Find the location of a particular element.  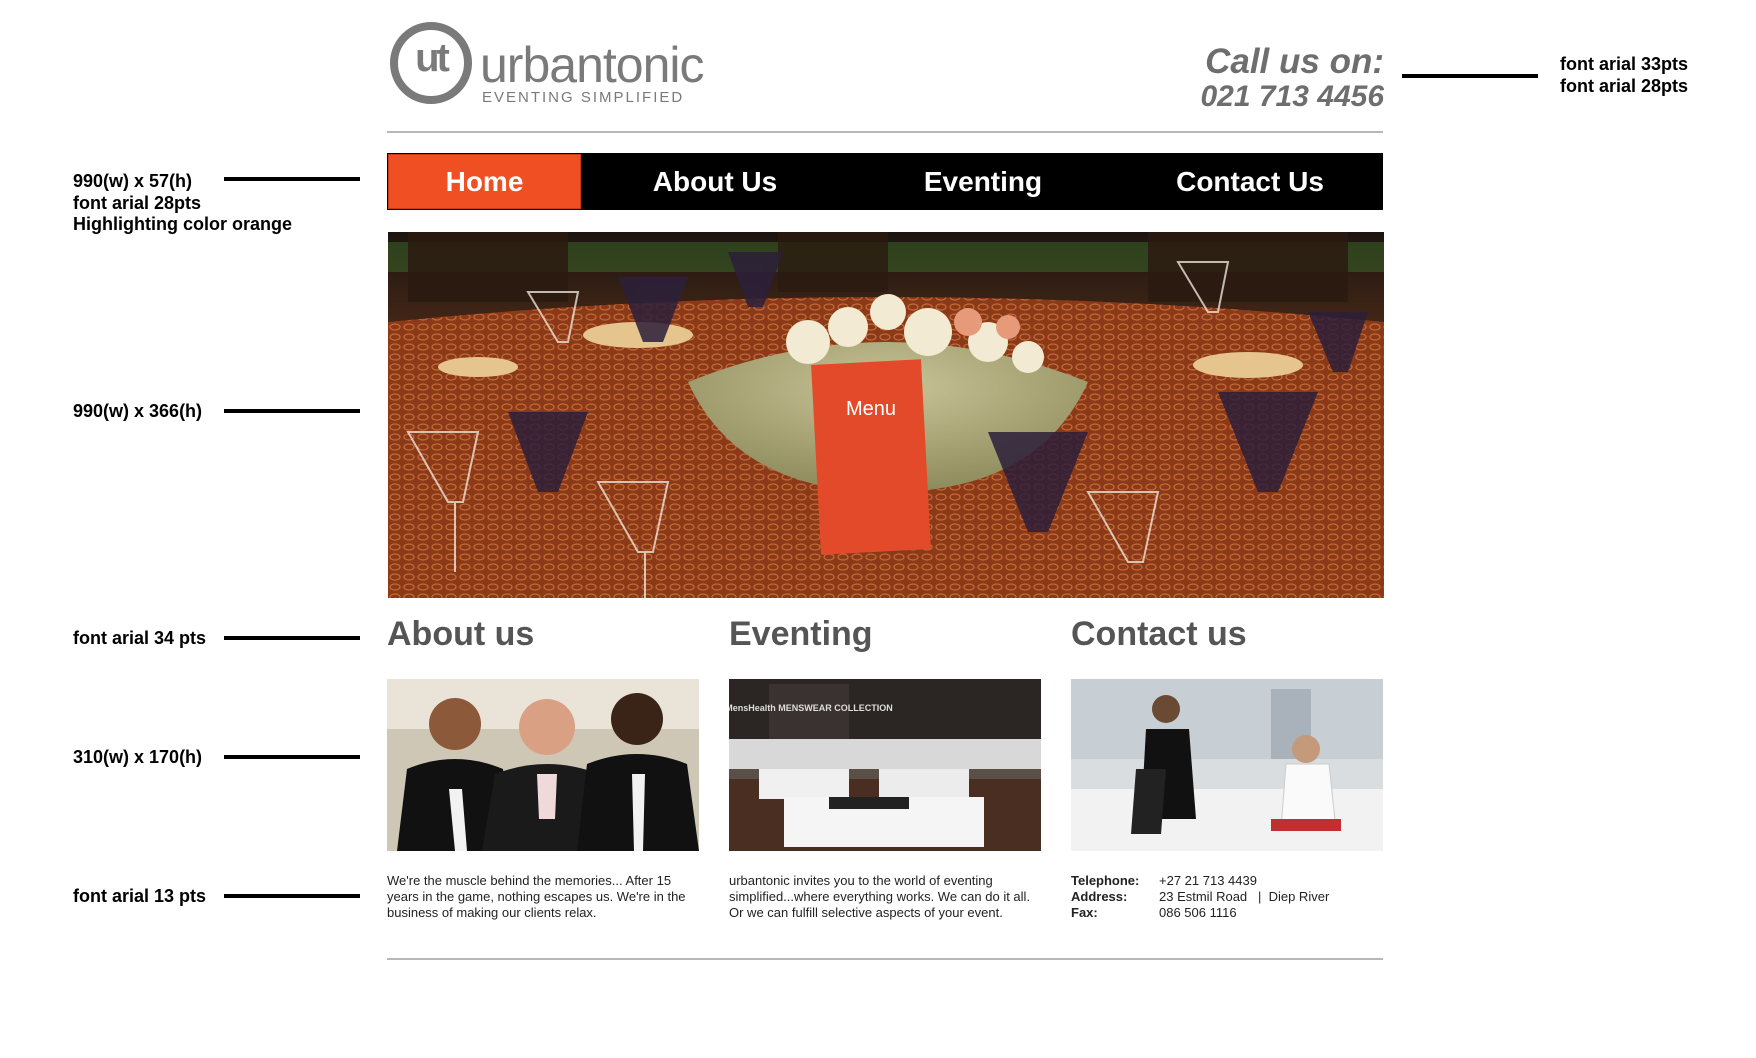

about-us-team-photo is located at coordinates (543, 765).